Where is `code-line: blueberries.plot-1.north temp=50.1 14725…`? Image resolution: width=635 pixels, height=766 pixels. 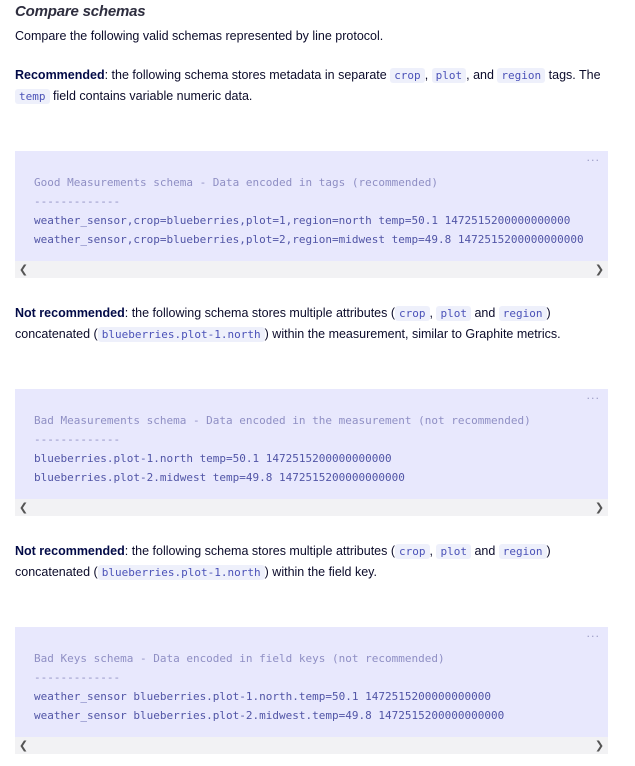 code-line: blueberries.plot-1.north temp=50.1 14725… is located at coordinates (213, 458).